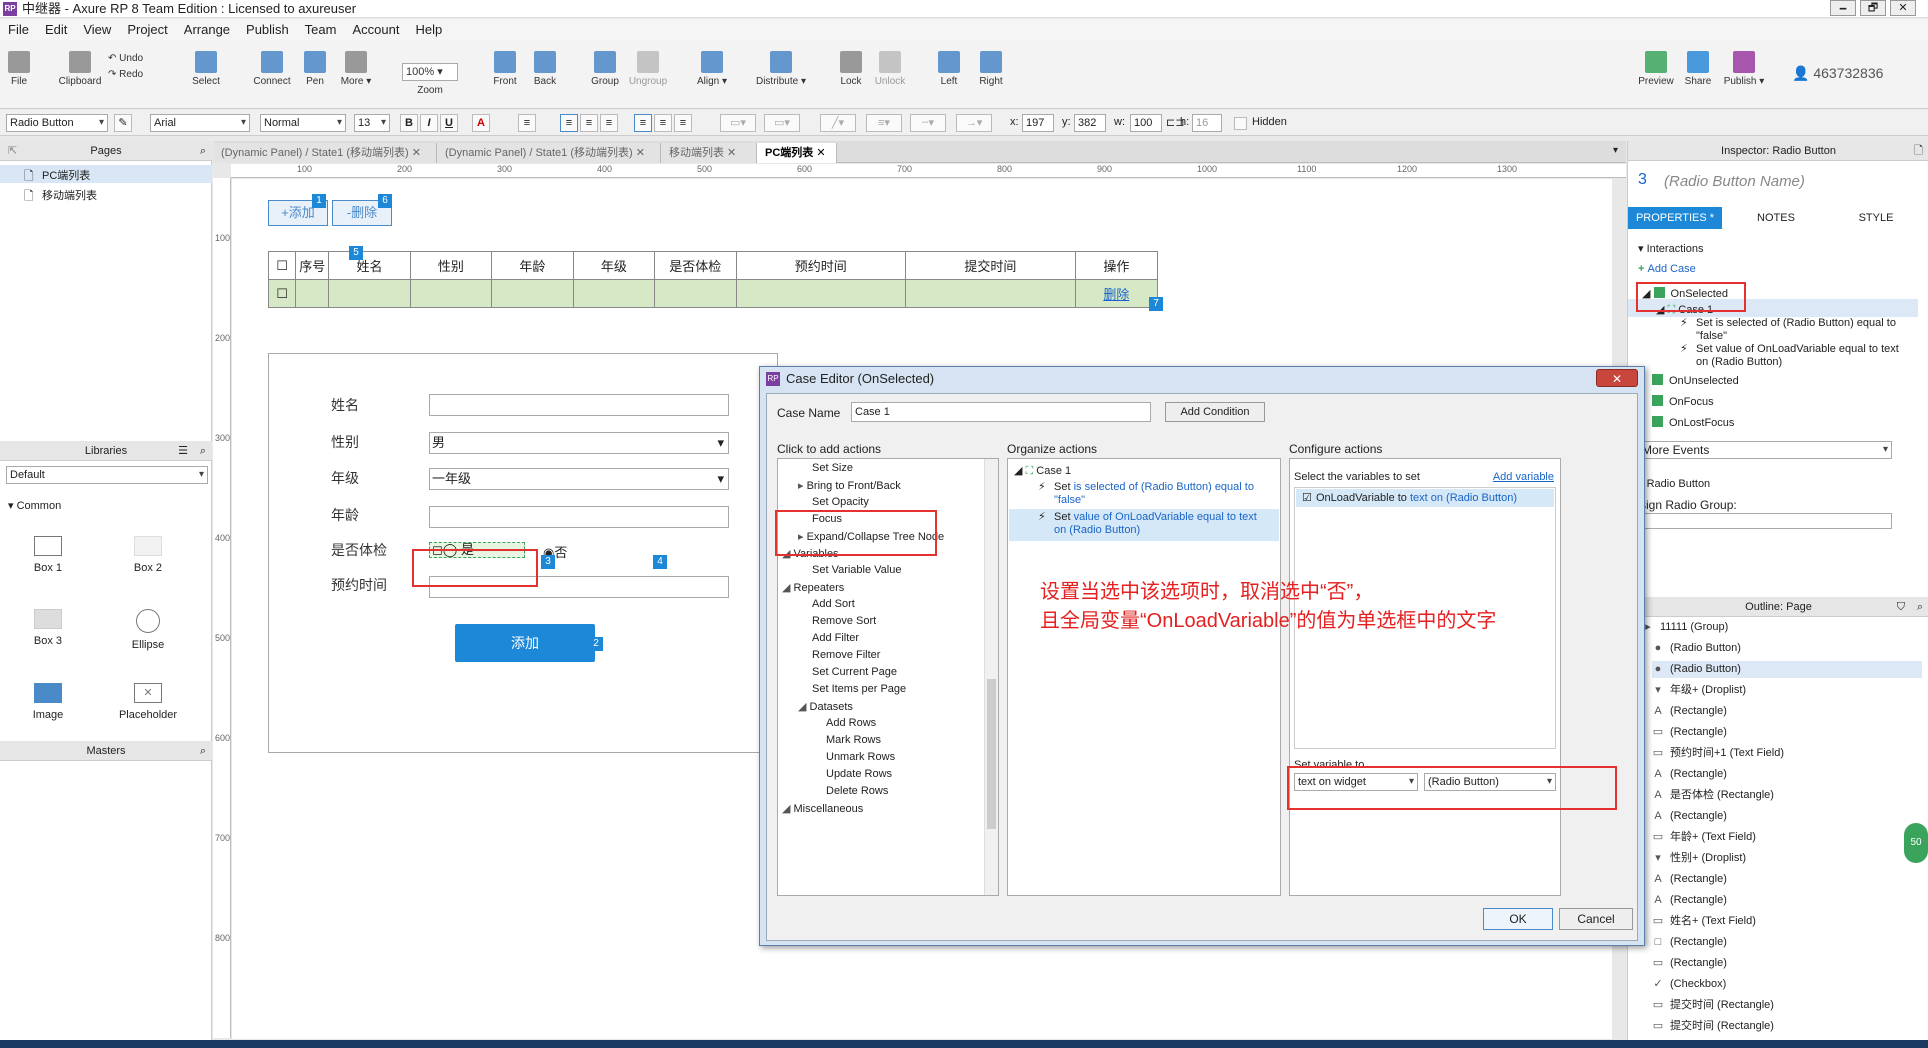 This screenshot has height=1048, width=1928. I want to click on tree-toggle-icon: ◢, so click(788, 588).